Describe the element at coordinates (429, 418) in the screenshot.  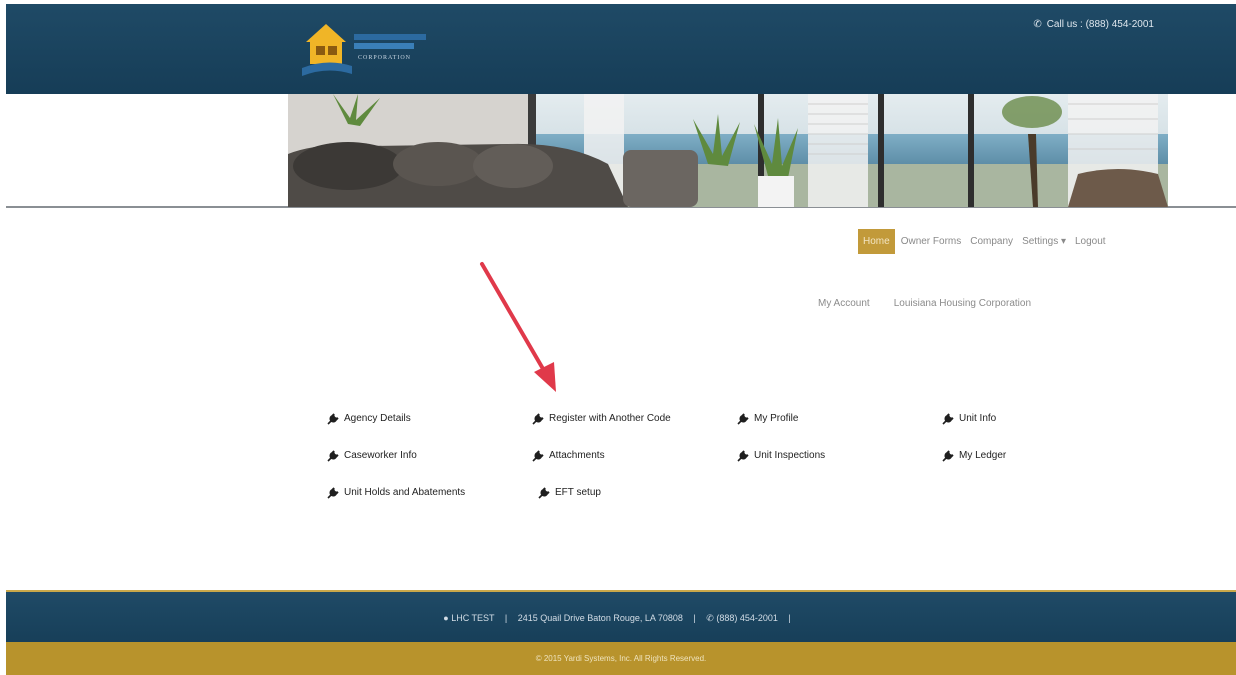
I see `menu-agency-details: Agency Details` at that location.